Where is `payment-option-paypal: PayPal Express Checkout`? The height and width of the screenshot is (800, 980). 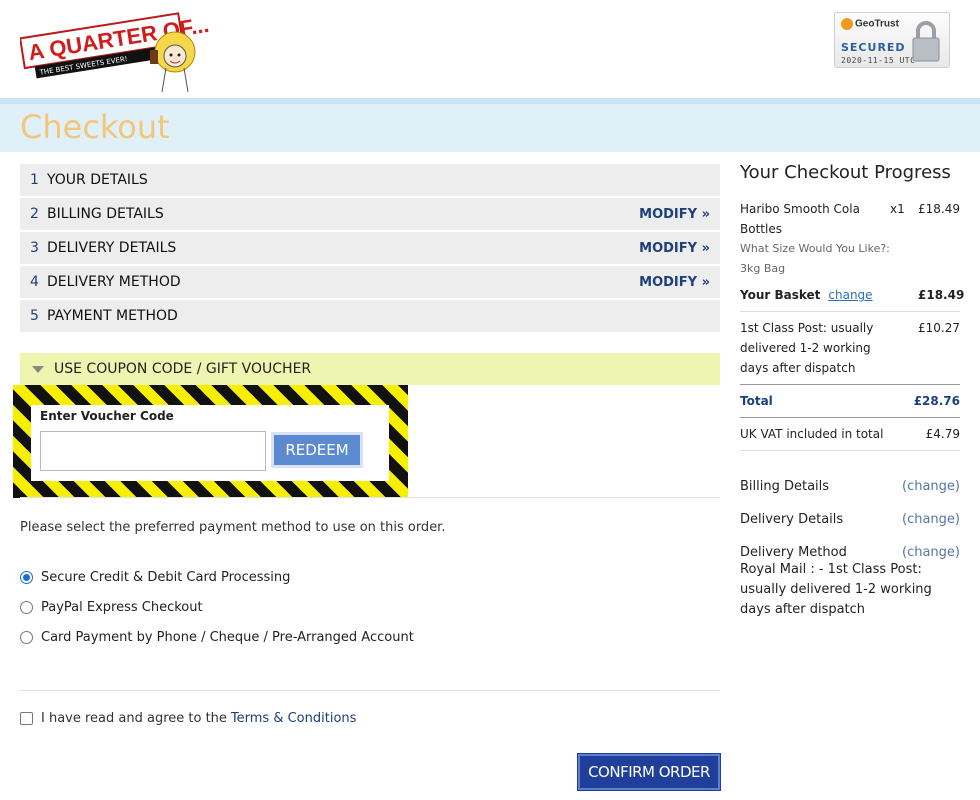 payment-option-paypal: PayPal Express Checkout is located at coordinates (217, 607).